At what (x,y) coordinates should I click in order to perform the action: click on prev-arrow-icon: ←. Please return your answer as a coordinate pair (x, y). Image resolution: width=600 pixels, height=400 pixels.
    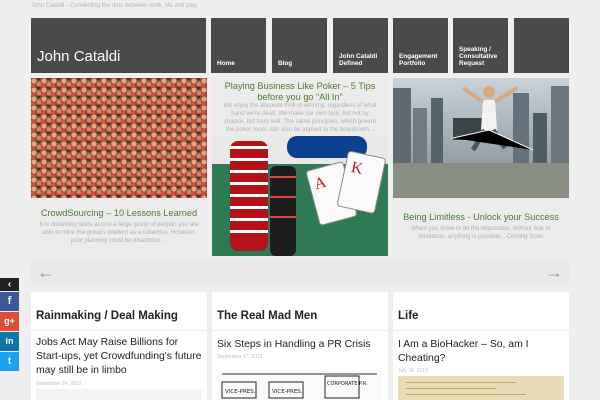
    Looking at the image, I should click on (46, 272).